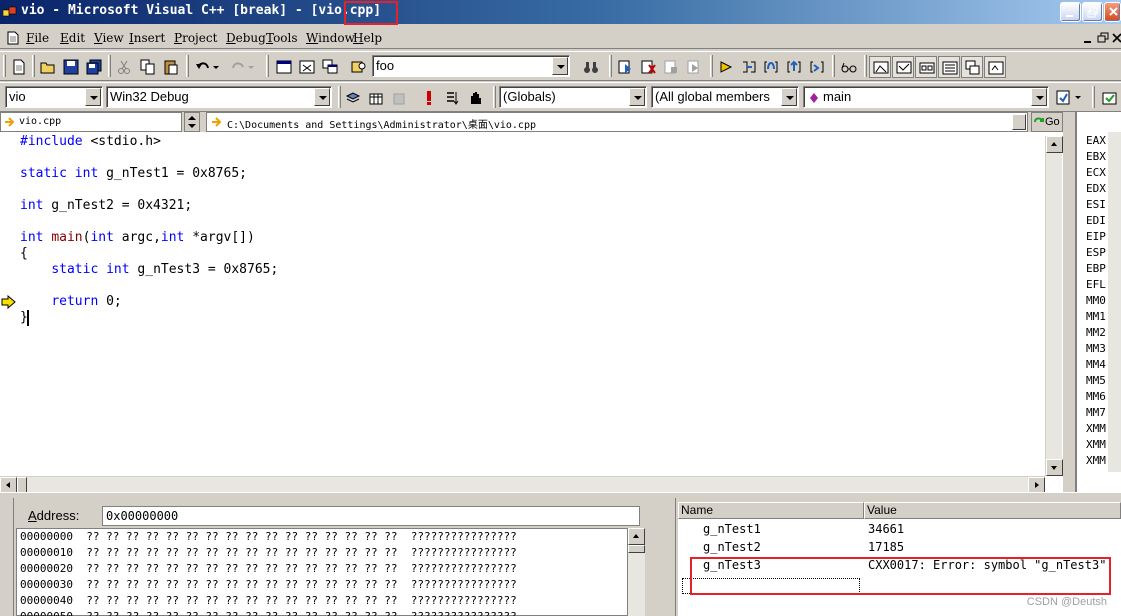 The image size is (1121, 616). I want to click on watch-header-value: Value, so click(992, 510).